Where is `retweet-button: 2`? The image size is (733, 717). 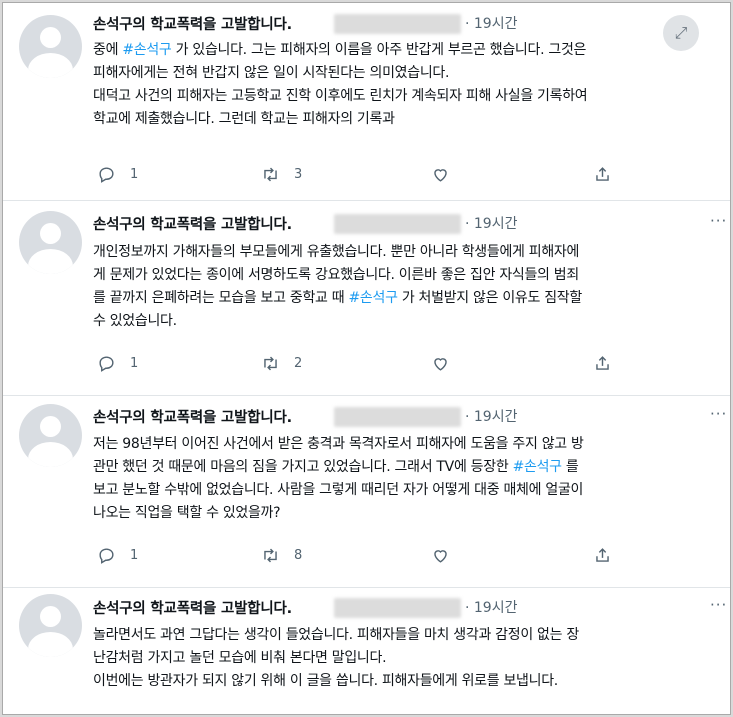 retweet-button: 2 is located at coordinates (281, 363).